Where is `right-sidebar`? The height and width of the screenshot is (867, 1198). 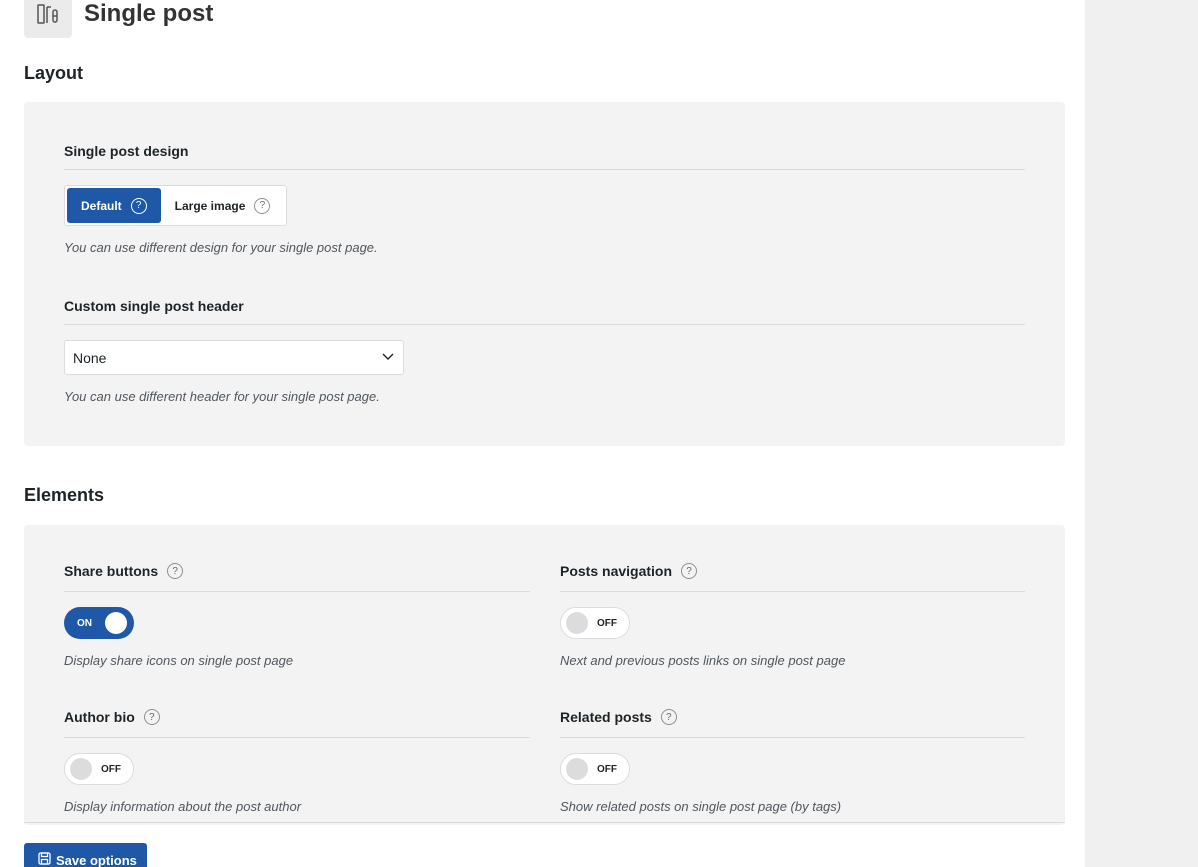
right-sidebar is located at coordinates (1141, 433).